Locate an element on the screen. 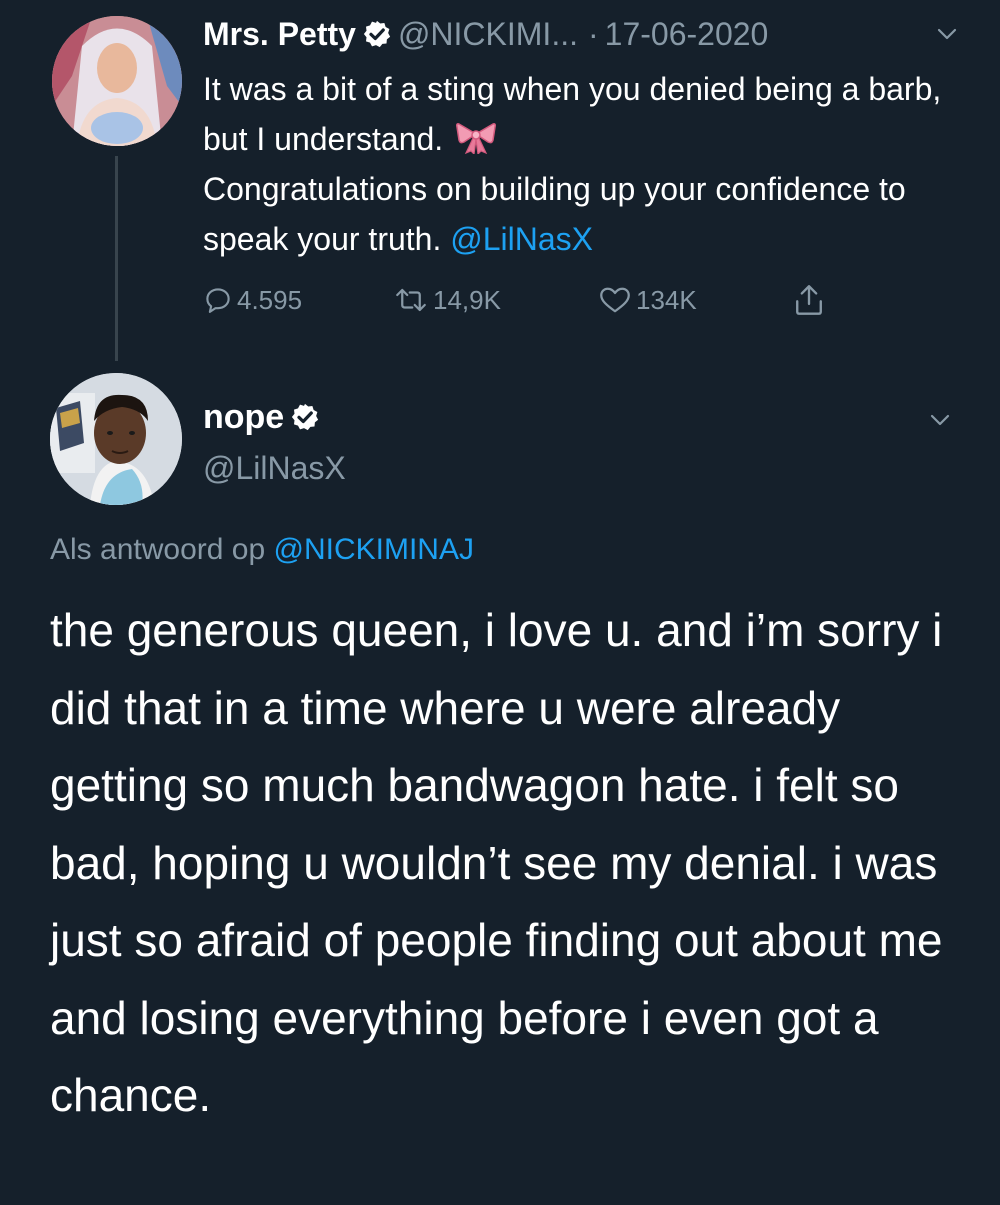 This screenshot has width=1000, height=1205. like-button: 134K is located at coordinates (647, 300).